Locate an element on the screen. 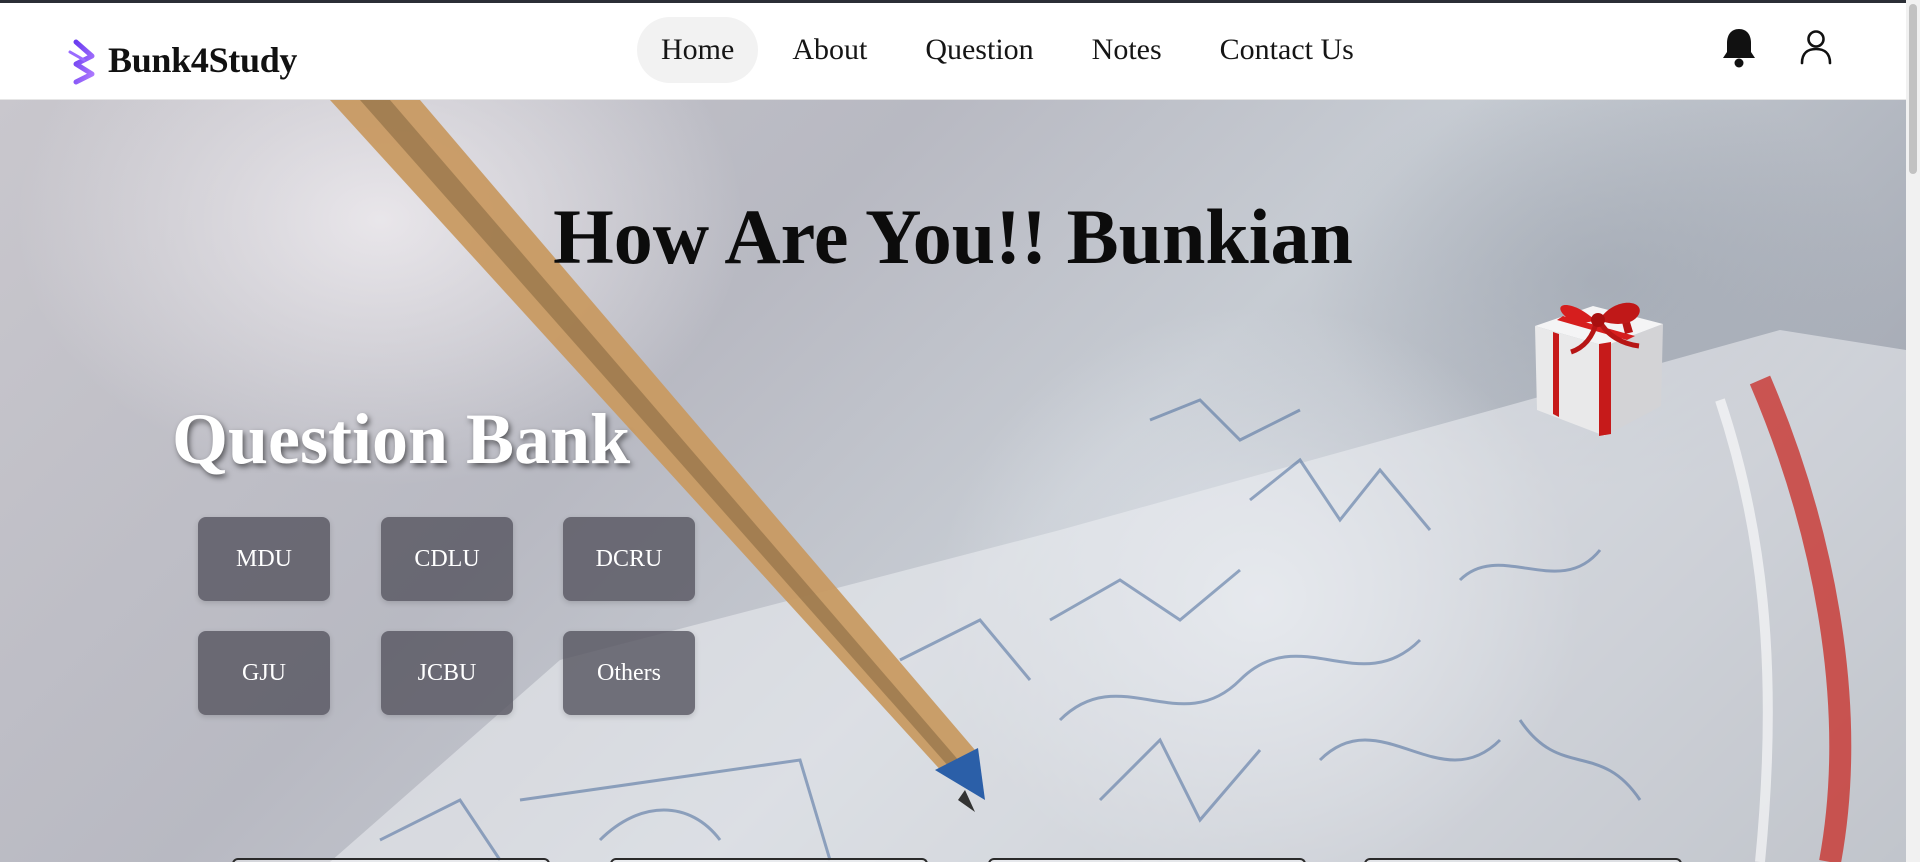 The image size is (1920, 862). scrollbar-thumb is located at coordinates (1913, 89).